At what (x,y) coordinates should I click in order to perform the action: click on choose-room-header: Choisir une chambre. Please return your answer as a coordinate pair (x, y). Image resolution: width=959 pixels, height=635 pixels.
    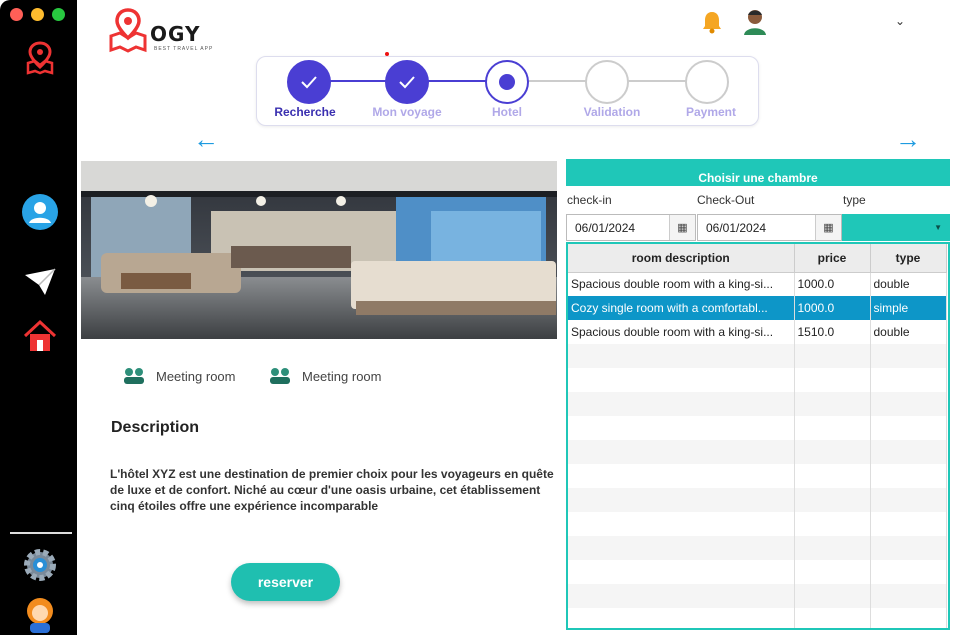
    Looking at the image, I should click on (758, 172).